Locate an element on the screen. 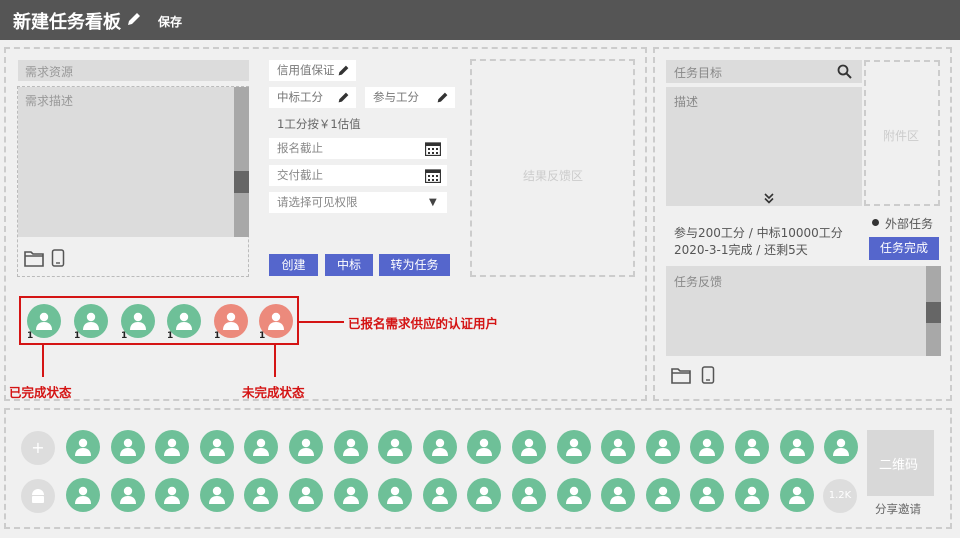  save-button: 保存 is located at coordinates (170, 21).